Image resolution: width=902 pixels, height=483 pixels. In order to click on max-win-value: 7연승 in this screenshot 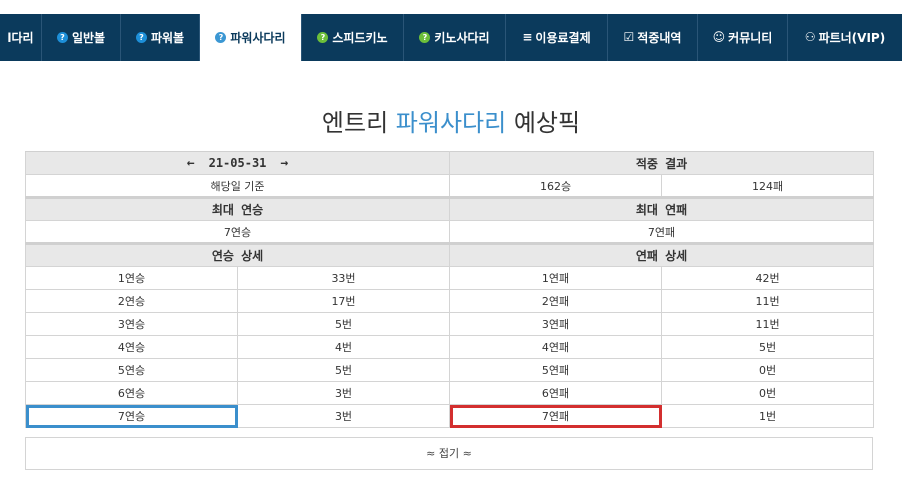, I will do `click(237, 232)`.